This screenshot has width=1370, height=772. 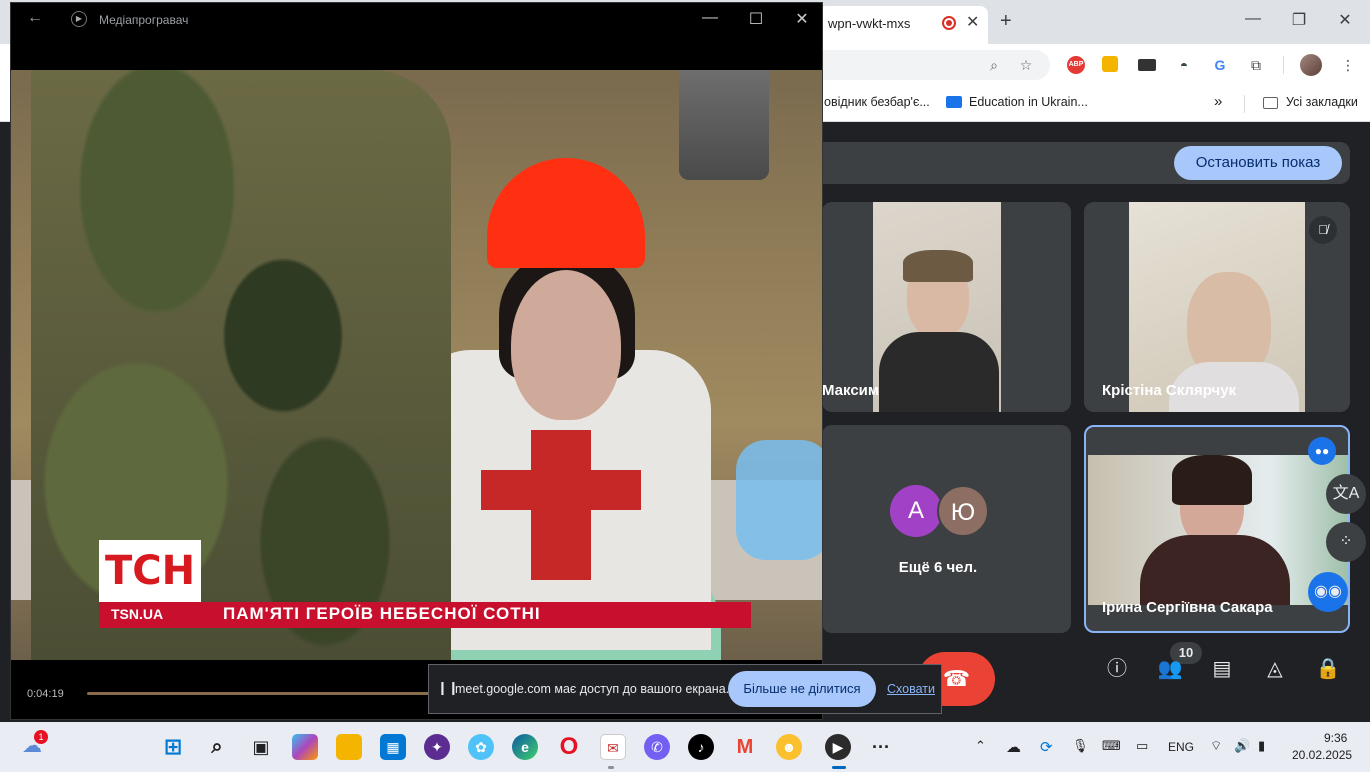 I want to click on search-icon: ⌕, so click(x=217, y=747).